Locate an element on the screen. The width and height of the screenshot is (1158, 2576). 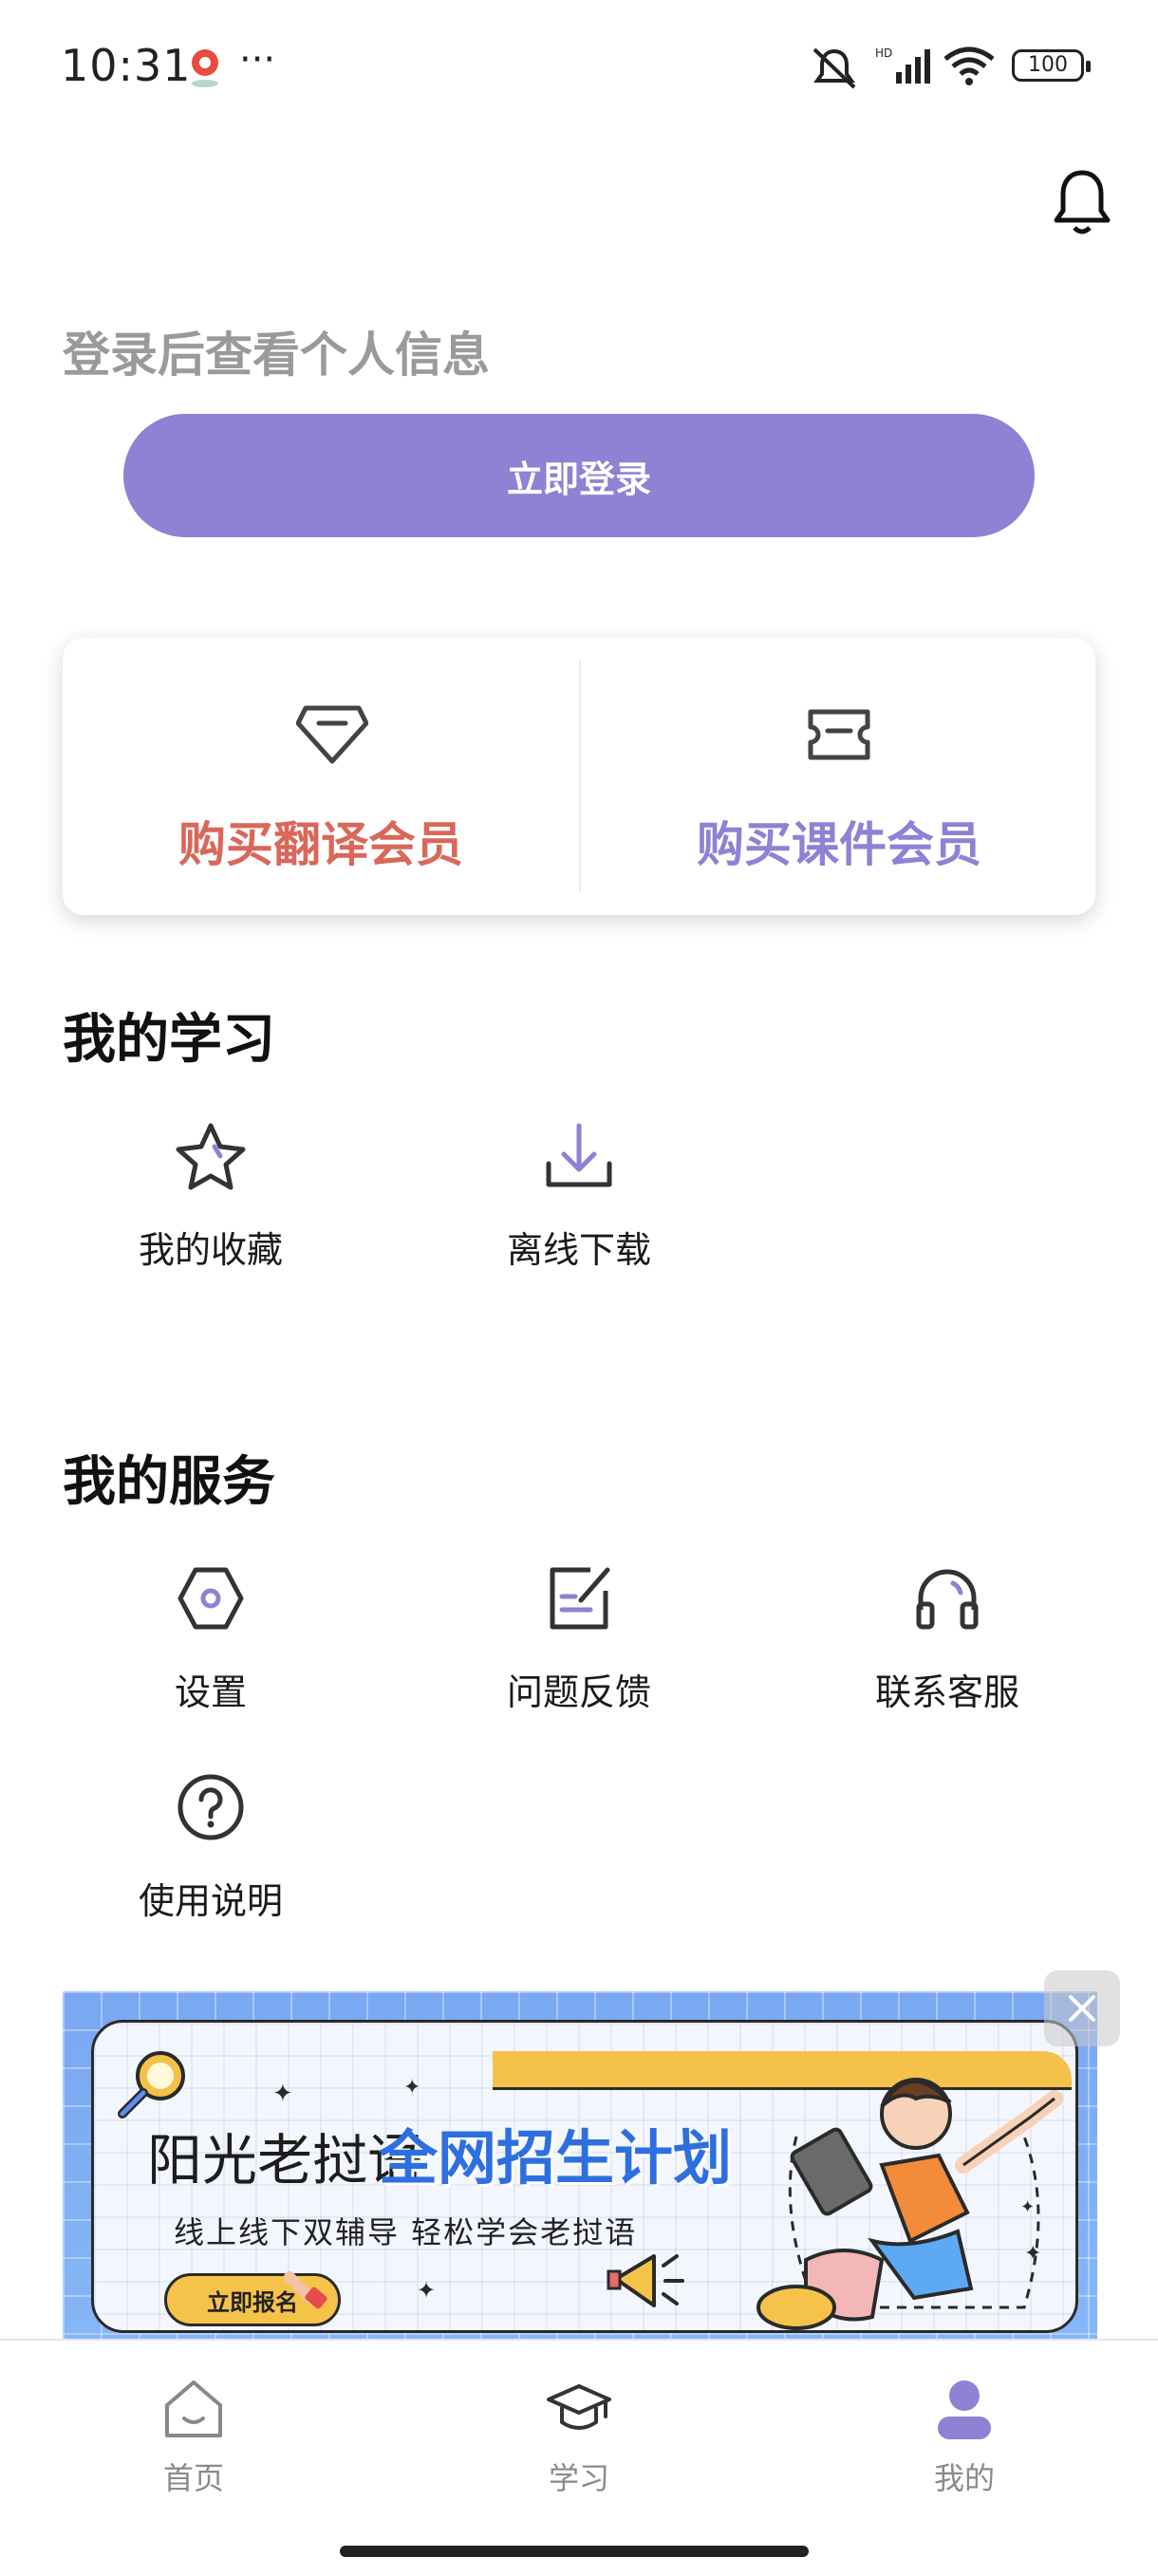
membership-card: 购买翻译会员 购买课件会员 is located at coordinates (579, 777).